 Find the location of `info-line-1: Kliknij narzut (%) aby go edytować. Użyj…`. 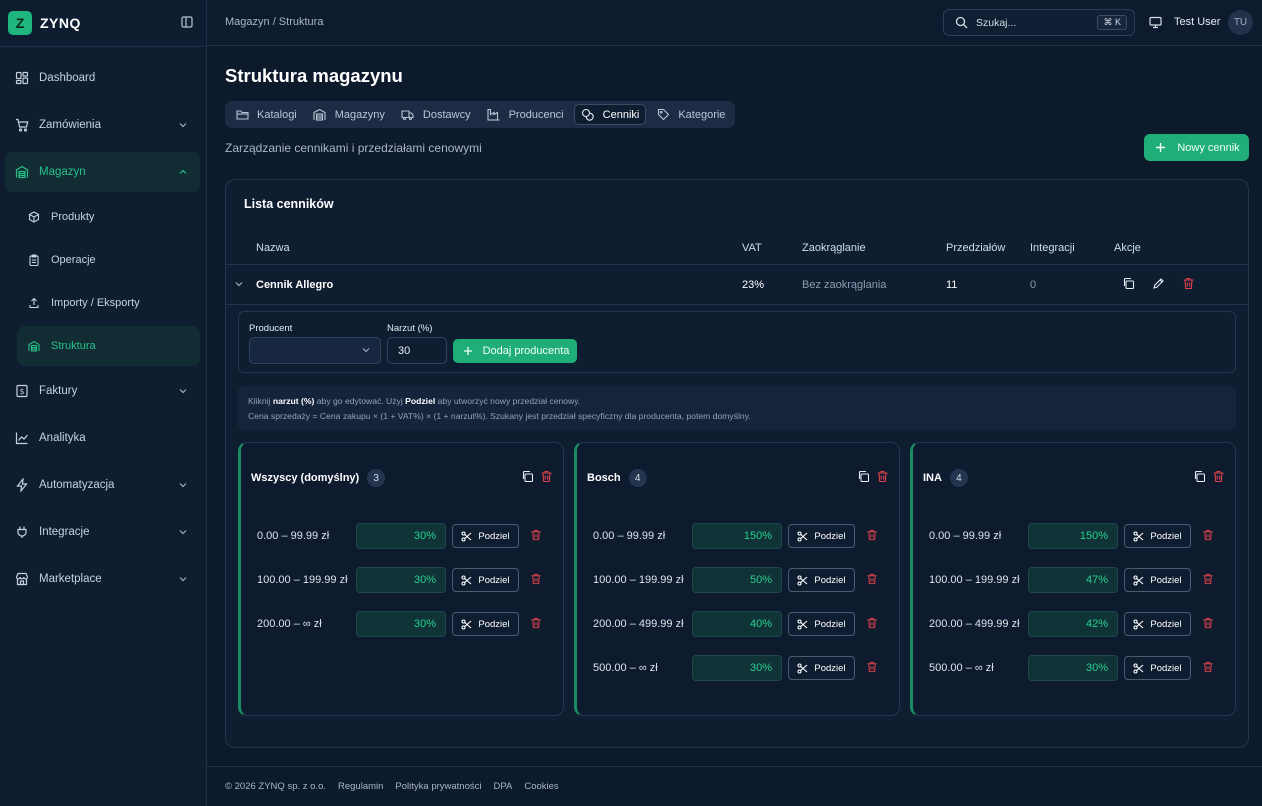

info-line-1: Kliknij narzut (%) aby go edytować. Użyj… is located at coordinates (414, 401).